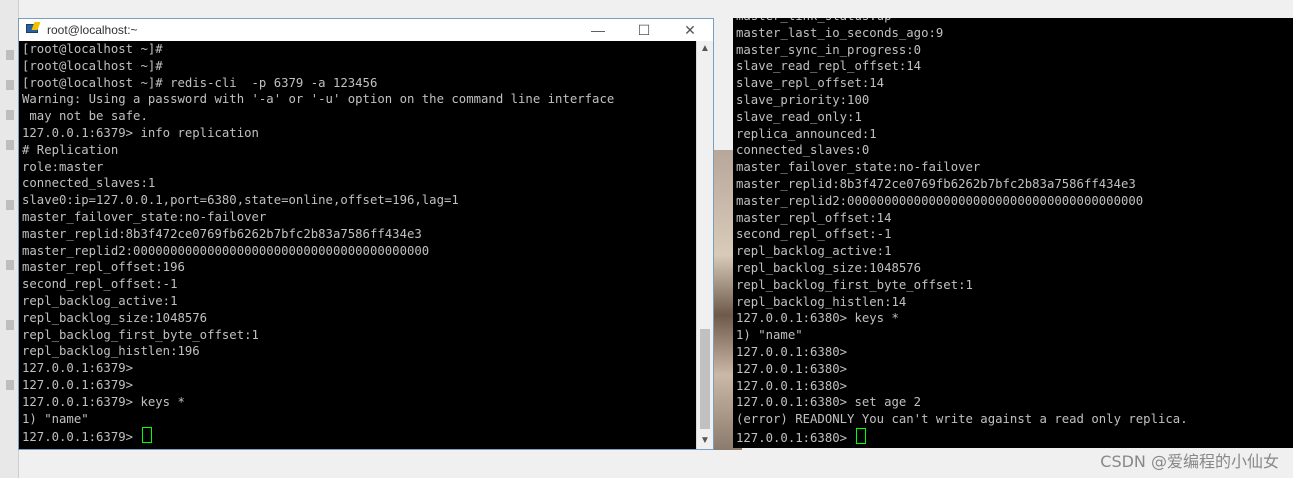  Describe the element at coordinates (103, 267) in the screenshot. I see `terminal-line: master_repl_offset:196` at that location.